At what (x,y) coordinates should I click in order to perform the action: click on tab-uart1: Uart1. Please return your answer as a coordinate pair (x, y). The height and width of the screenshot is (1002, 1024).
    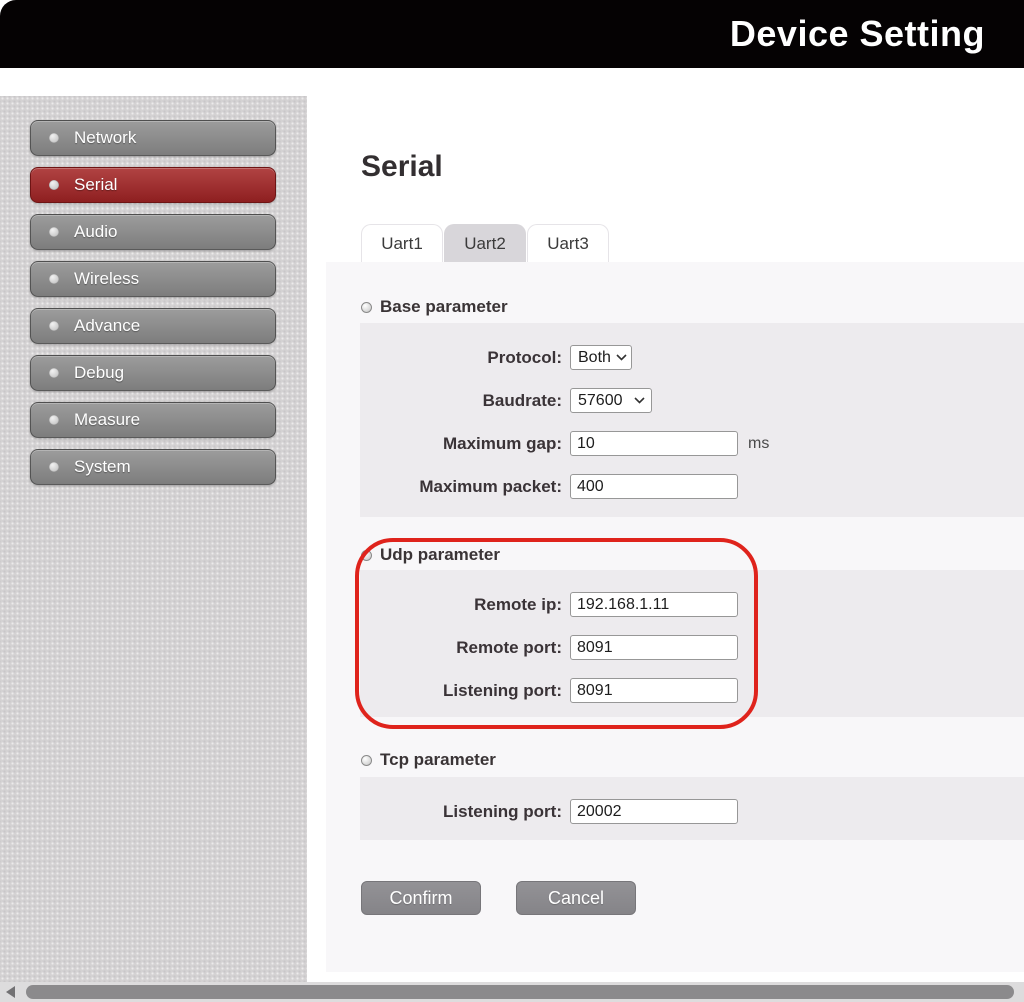
    Looking at the image, I should click on (402, 243).